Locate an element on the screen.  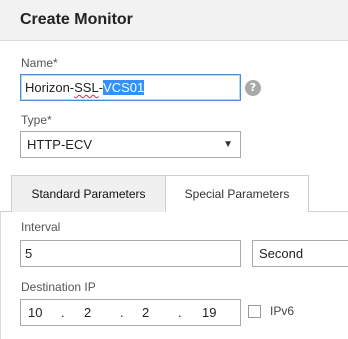
type-select-value: HTTP-ECV is located at coordinates (59, 144).